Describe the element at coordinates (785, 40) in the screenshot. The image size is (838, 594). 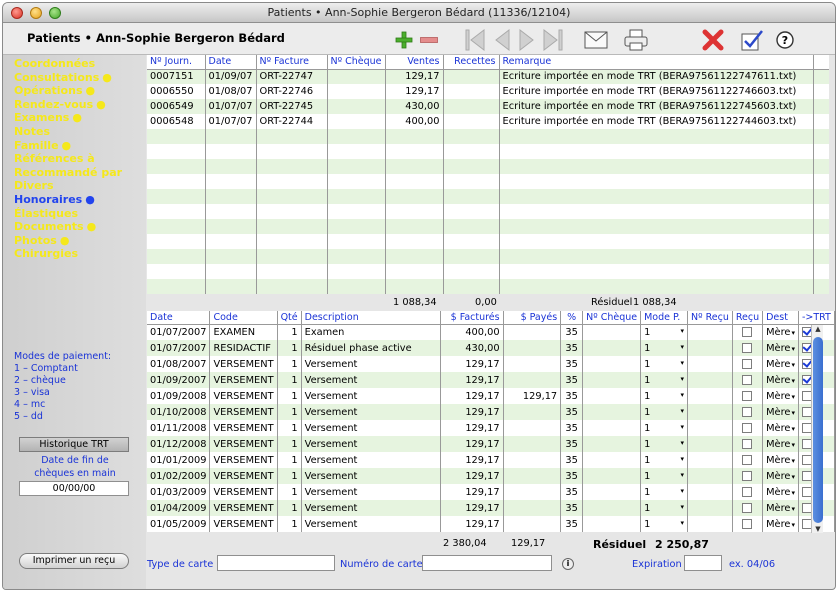
I see `help-icon: ?` at that location.